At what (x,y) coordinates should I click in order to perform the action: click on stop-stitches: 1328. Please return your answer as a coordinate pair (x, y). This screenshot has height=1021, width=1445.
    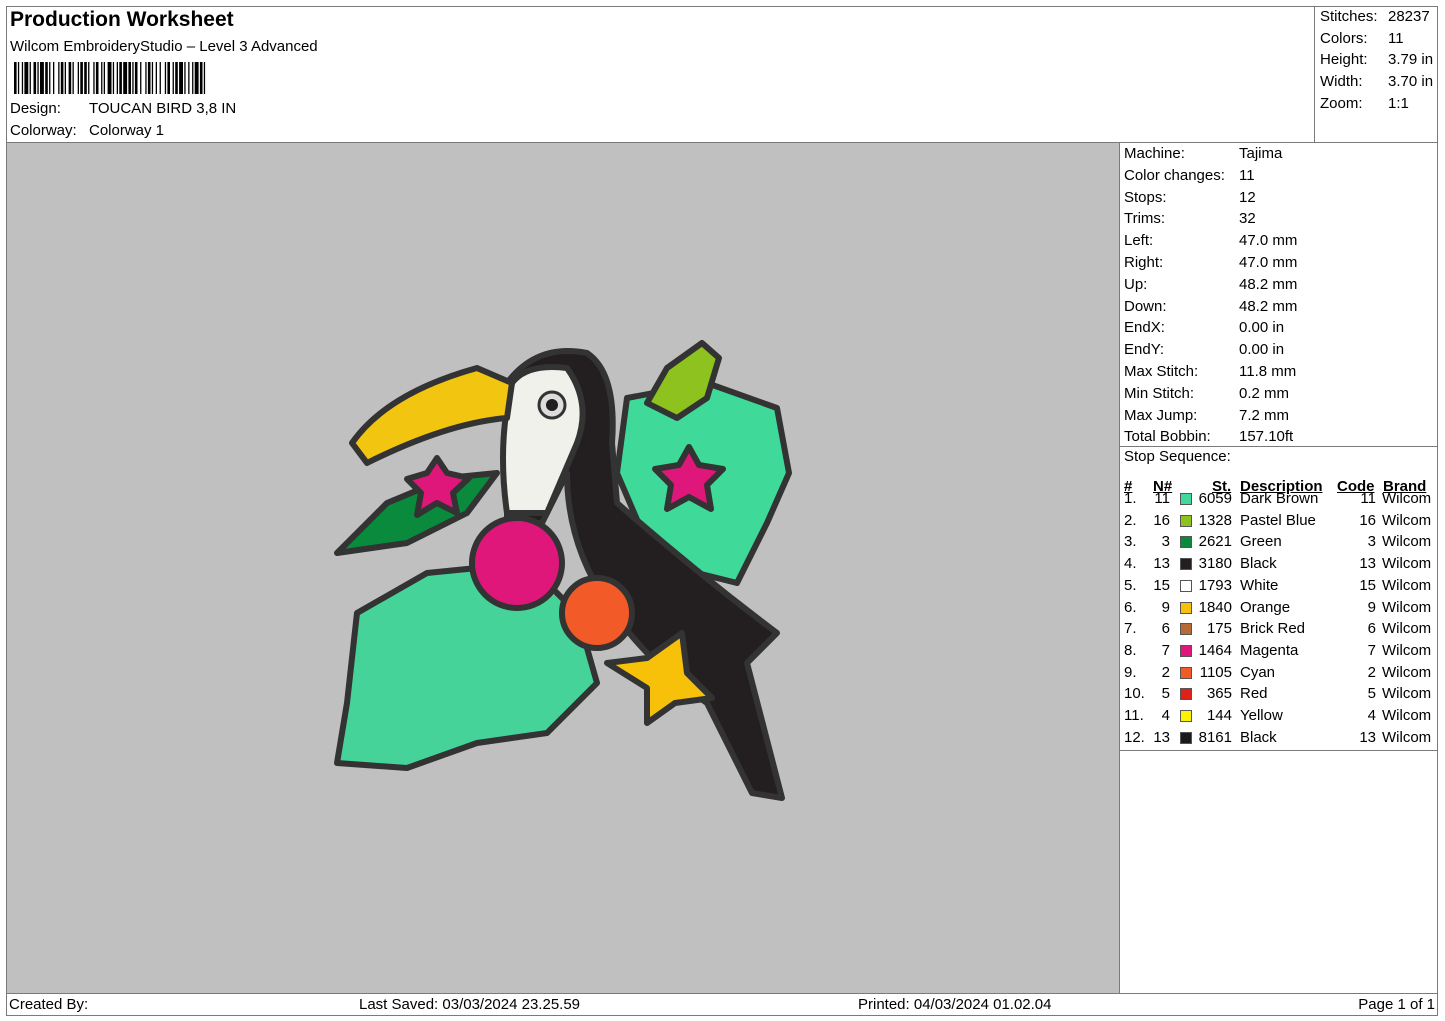
    Looking at the image, I should click on (1215, 520).